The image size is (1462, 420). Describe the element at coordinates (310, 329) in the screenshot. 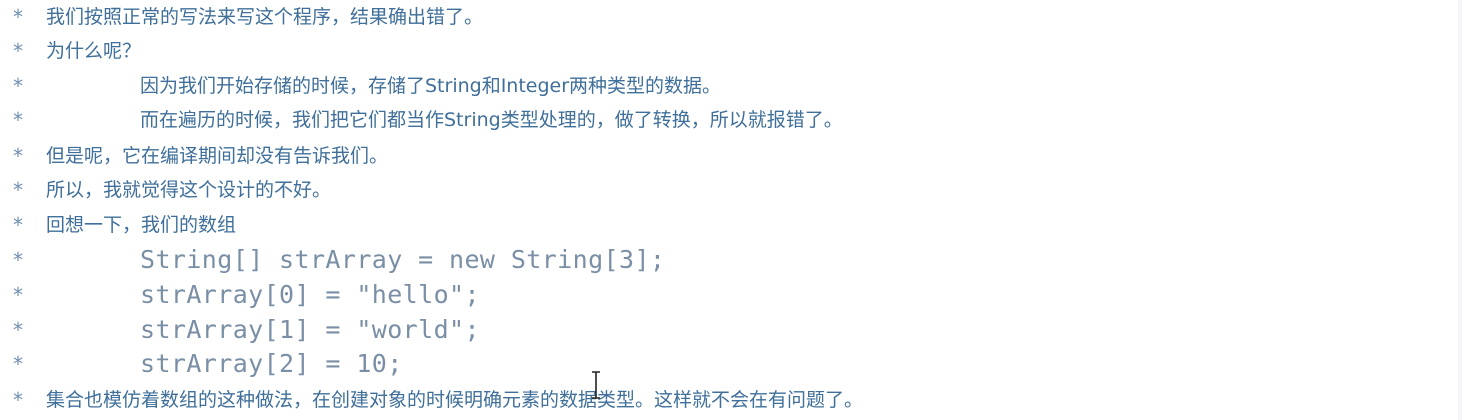

I see `code-text: strArray[1] = "world";` at that location.